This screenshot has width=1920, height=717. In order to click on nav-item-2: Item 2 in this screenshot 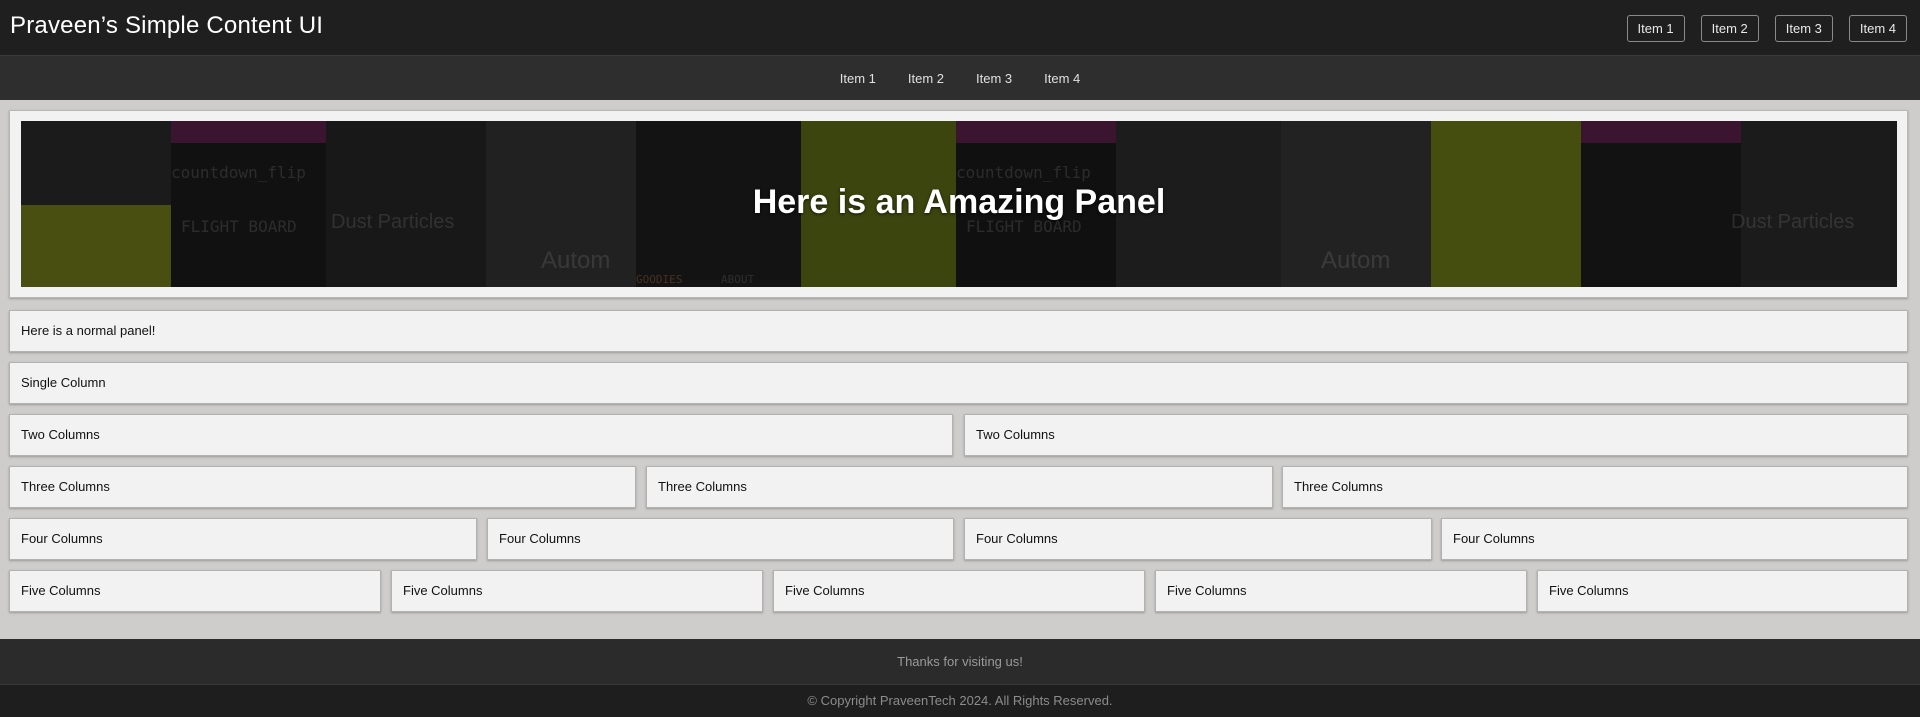, I will do `click(926, 78)`.